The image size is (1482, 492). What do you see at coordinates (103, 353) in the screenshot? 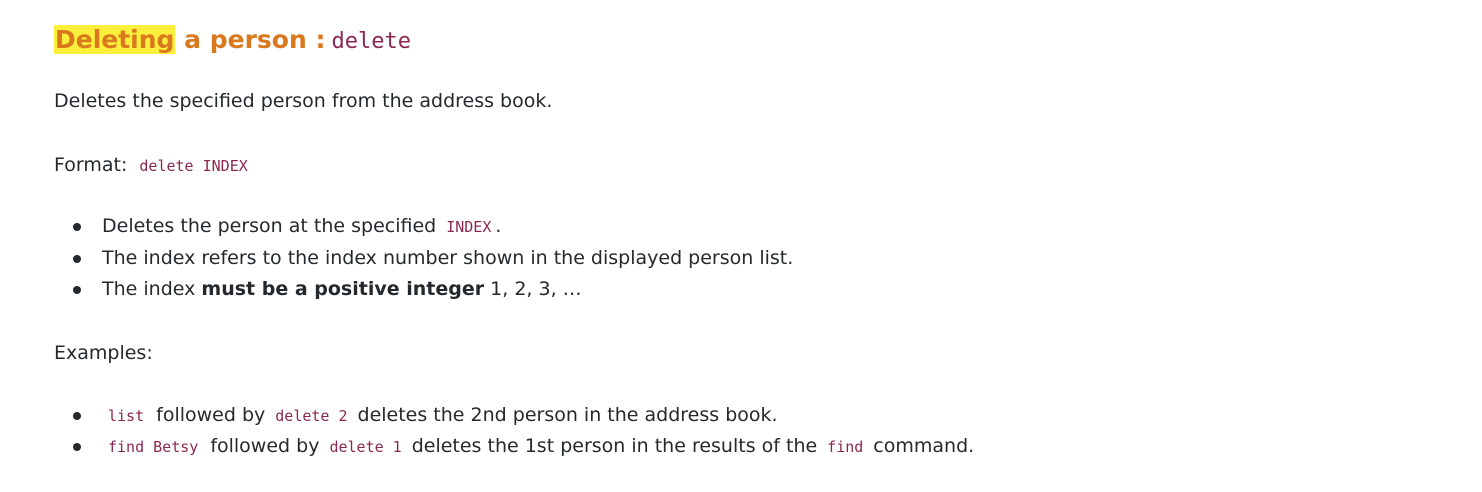
I see `examples-label: Examples:` at bounding box center [103, 353].